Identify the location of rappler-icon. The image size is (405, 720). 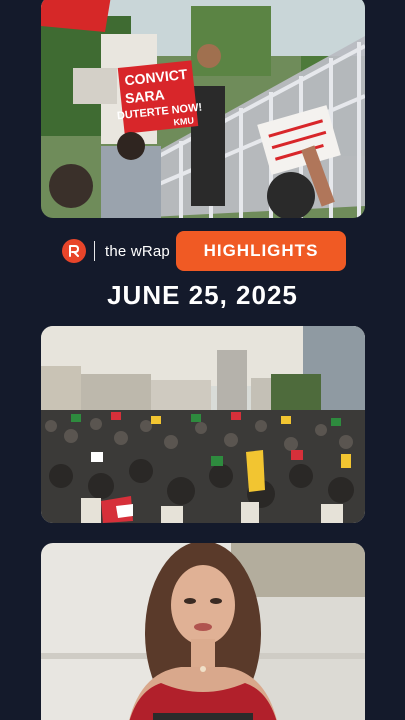
(74, 251).